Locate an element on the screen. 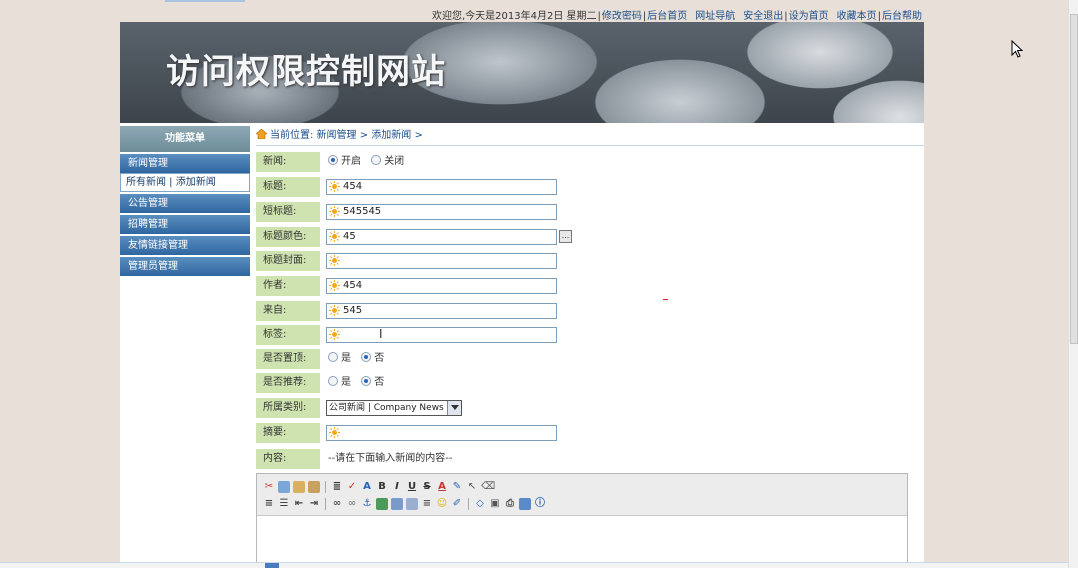 The image size is (1078, 568). row-short-title: 短标题: 545545 is located at coordinates (581, 212).